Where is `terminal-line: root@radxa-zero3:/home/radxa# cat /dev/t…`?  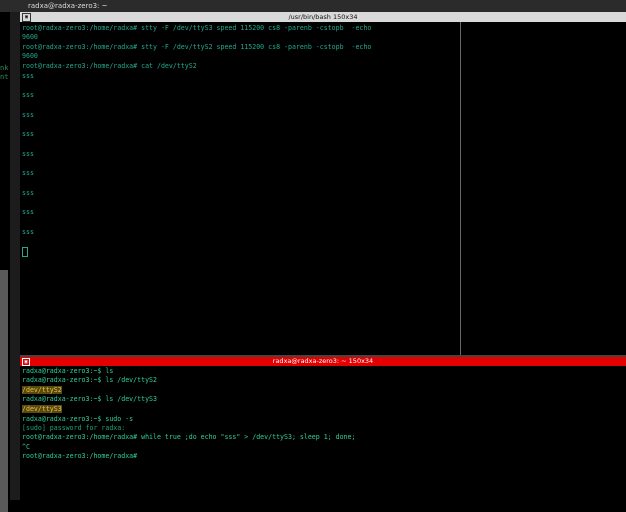 terminal-line: root@radxa-zero3:/home/radxa# cat /dev/t… is located at coordinates (109, 66).